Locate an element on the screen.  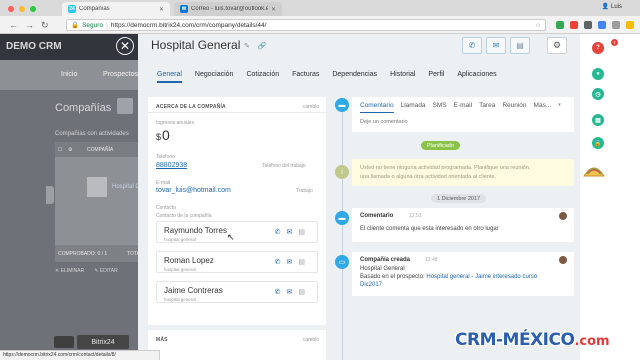
link-icon: 🔗 is located at coordinates (262, 46).